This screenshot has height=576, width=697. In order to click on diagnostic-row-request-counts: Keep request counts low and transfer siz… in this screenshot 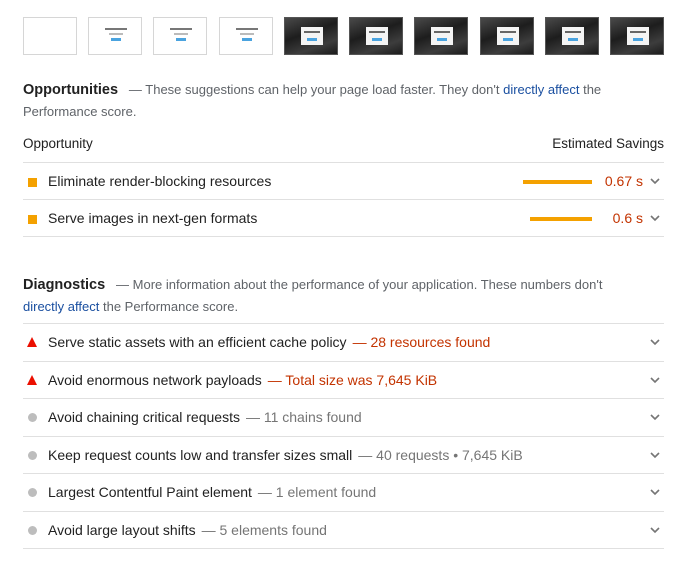, I will do `click(343, 454)`.